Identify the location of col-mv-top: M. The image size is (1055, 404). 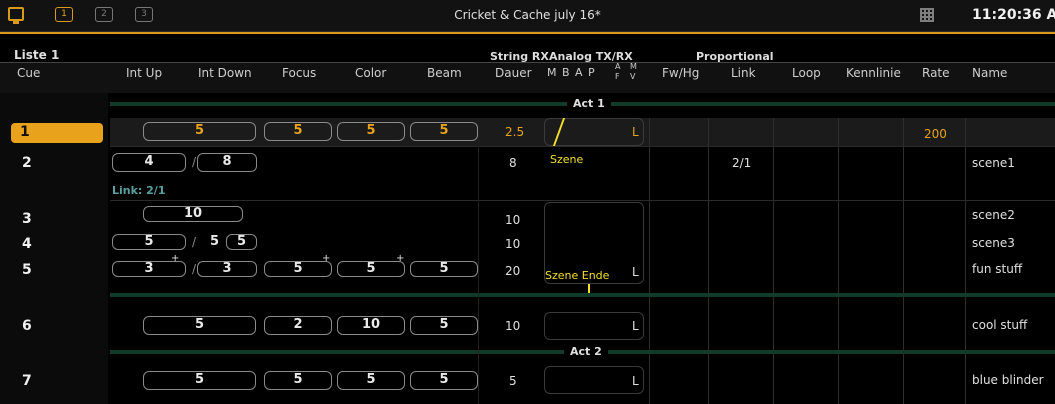
(633, 66).